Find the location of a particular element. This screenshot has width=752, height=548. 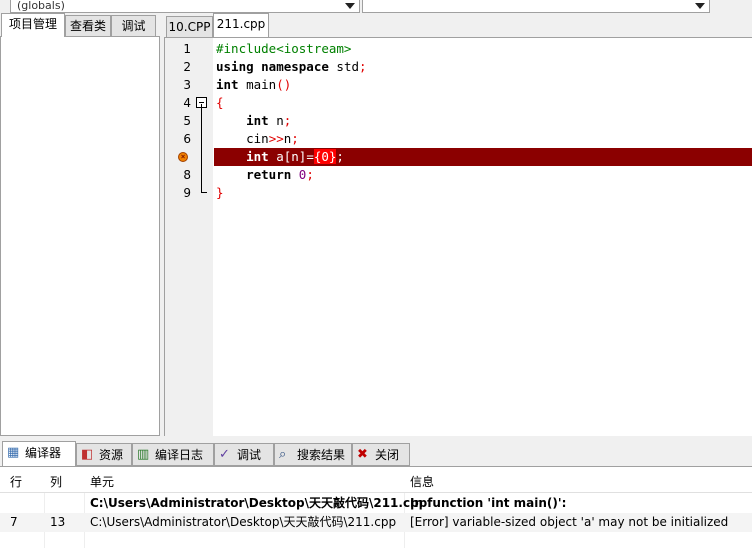

member-combo is located at coordinates (536, 6).